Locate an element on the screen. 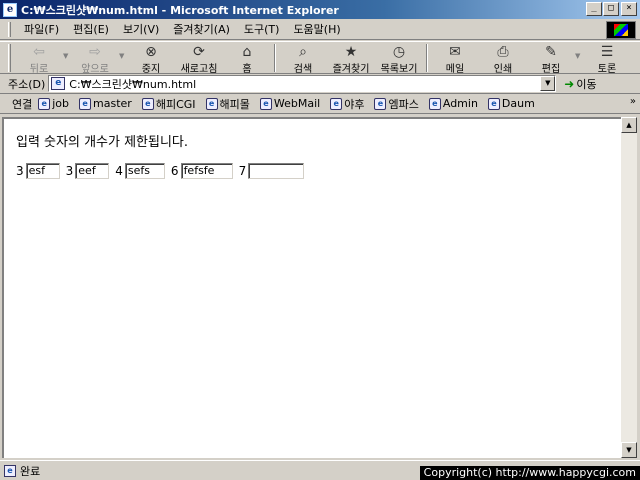  edit-label: 편집 is located at coordinates (551, 69).